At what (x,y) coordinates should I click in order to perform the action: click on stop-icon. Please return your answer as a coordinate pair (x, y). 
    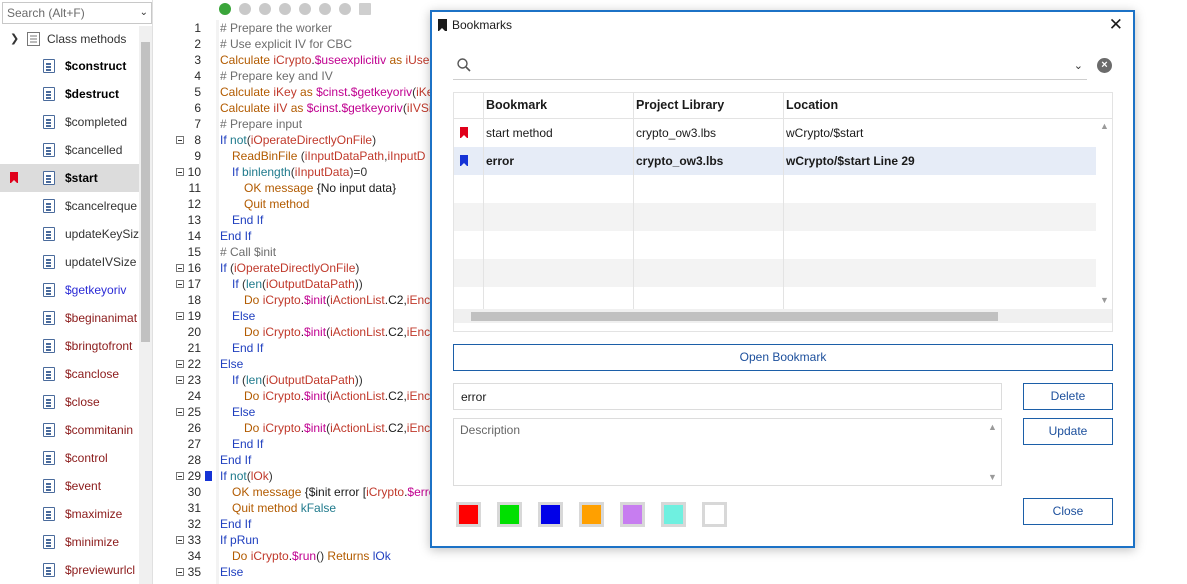
    Looking at the image, I should click on (365, 9).